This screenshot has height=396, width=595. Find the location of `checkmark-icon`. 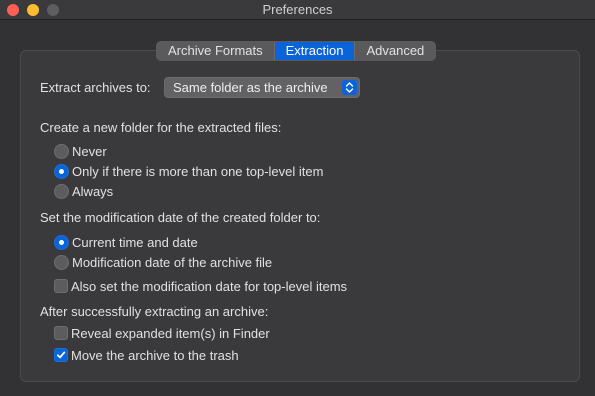

checkmark-icon is located at coordinates (61, 355).